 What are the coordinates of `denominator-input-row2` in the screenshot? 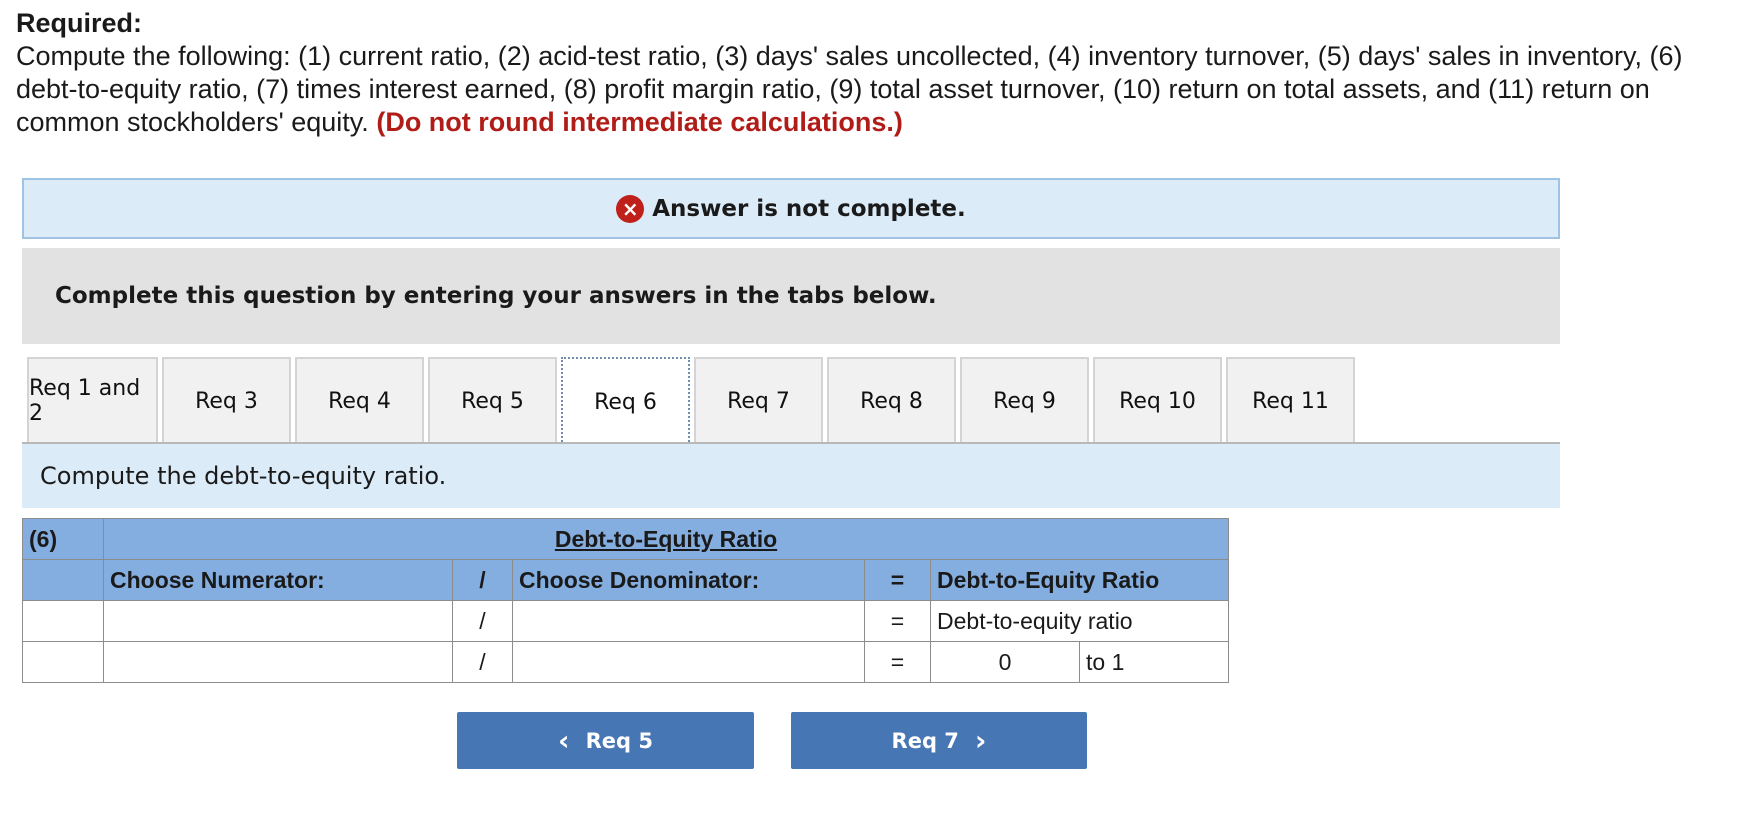 It's located at (688, 662).